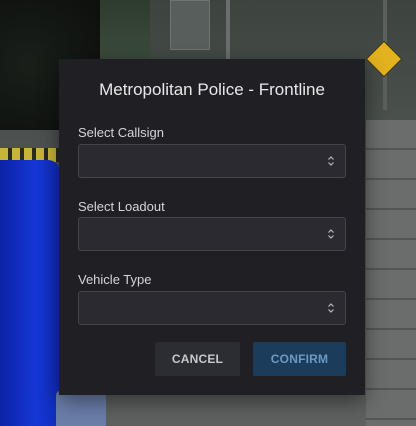 This screenshot has width=416, height=426. What do you see at coordinates (81, 408) in the screenshot?
I see `background-character` at bounding box center [81, 408].